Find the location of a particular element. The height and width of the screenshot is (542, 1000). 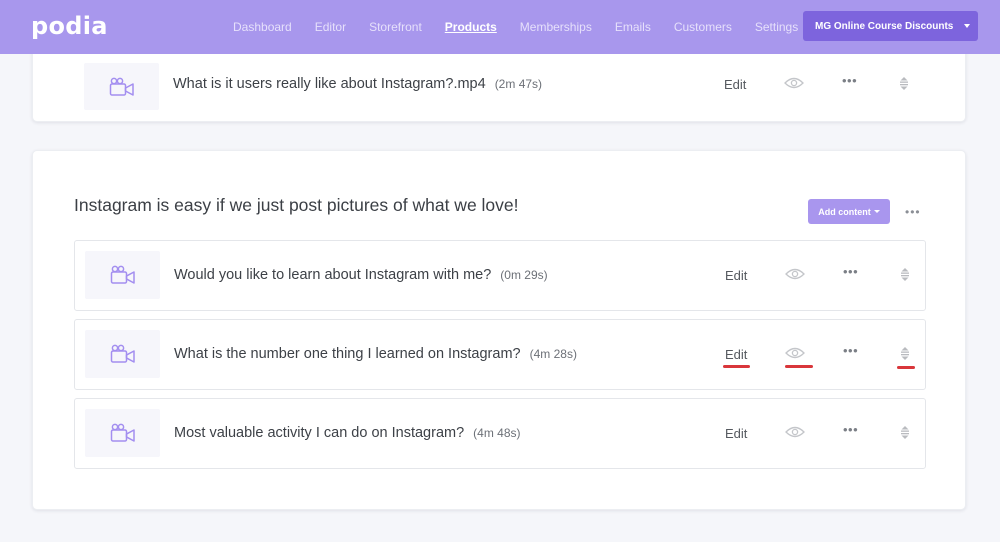

site-switcher-button: MG Online Course Discounts is located at coordinates (890, 26).